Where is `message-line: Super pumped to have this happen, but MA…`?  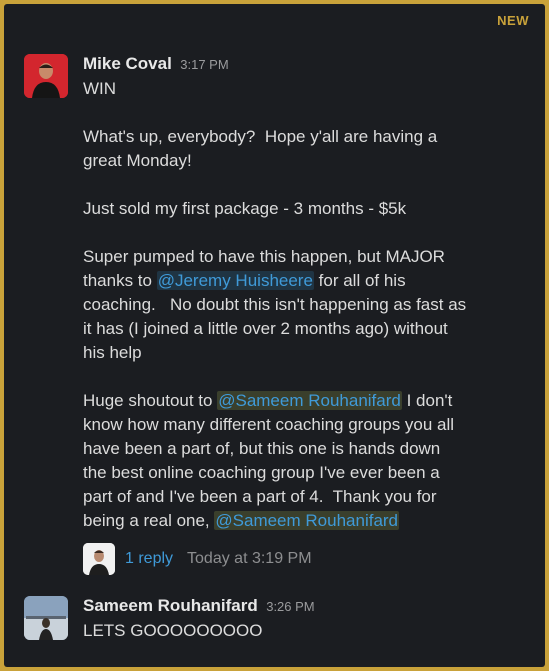
message-line: Super pumped to have this happen, but MA… is located at coordinates (264, 256).